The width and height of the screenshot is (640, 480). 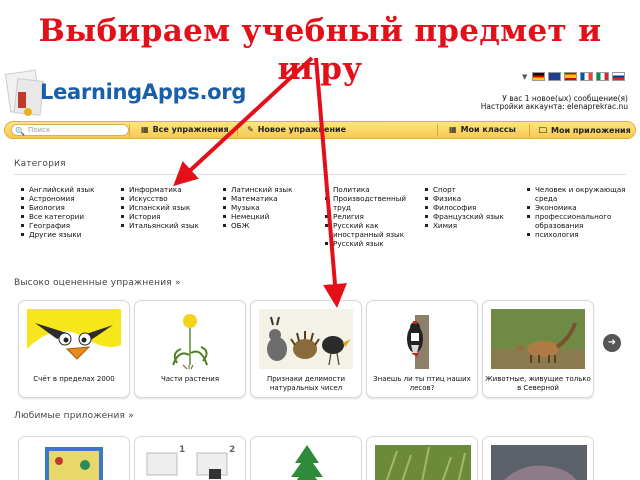 What do you see at coordinates (330, 182) in the screenshot?
I see `arrow-to-exercise` at bounding box center [330, 182].